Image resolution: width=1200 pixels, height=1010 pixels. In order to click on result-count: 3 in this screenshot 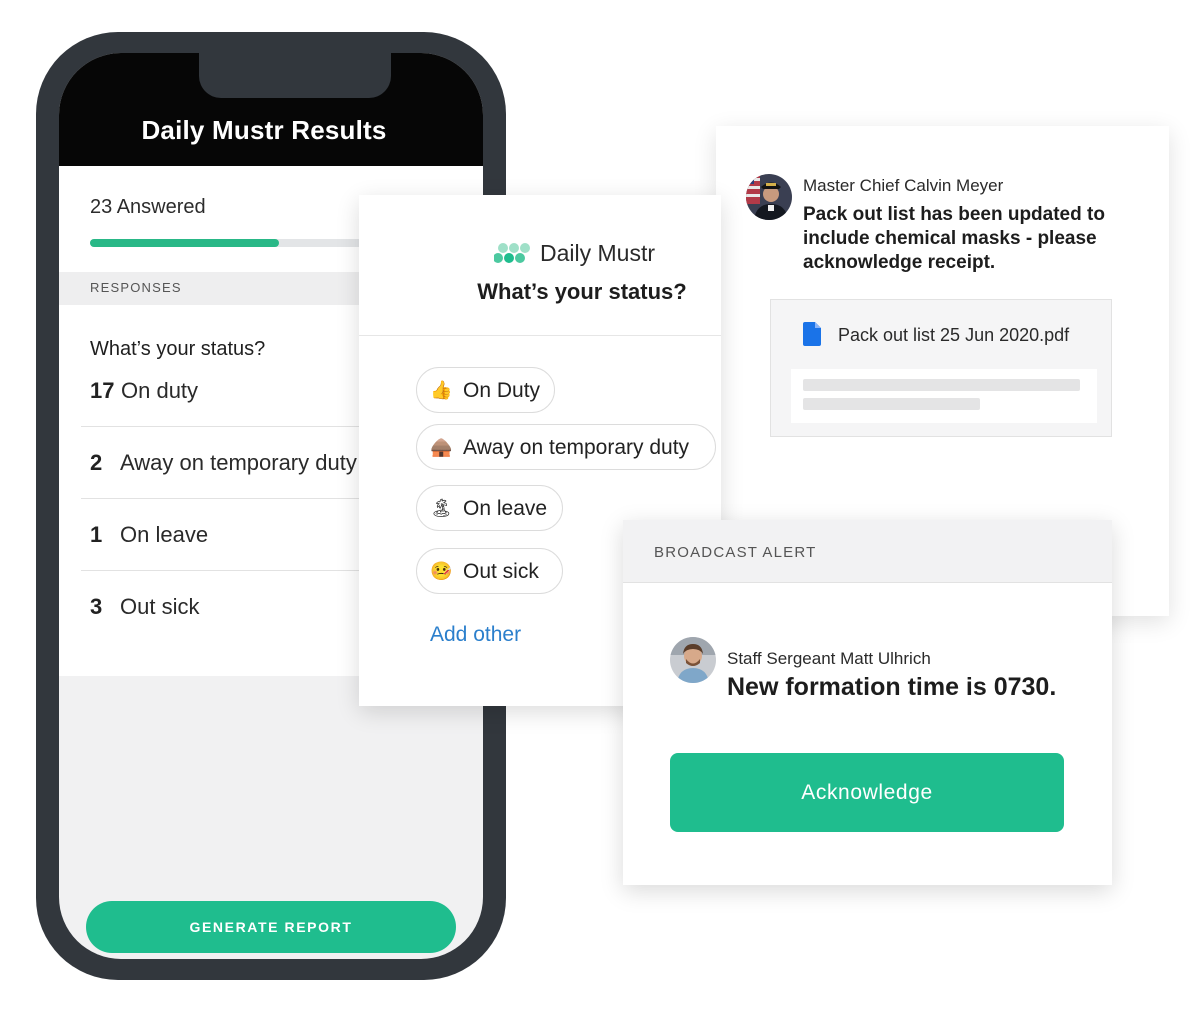, I will do `click(96, 606)`.